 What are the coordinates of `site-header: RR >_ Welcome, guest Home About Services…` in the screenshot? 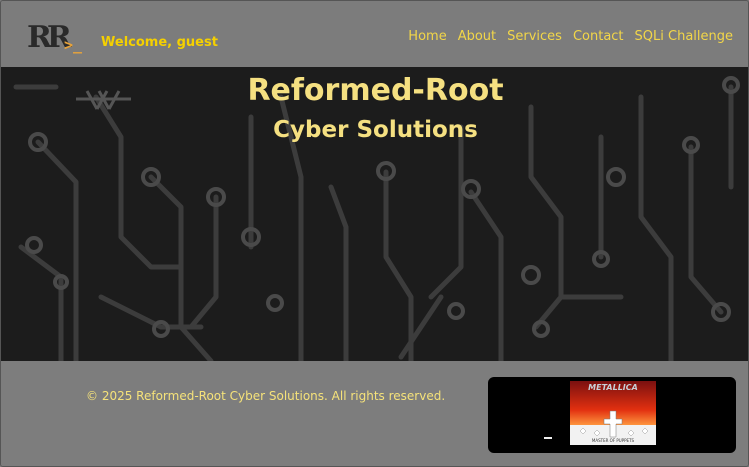 It's located at (374, 34).